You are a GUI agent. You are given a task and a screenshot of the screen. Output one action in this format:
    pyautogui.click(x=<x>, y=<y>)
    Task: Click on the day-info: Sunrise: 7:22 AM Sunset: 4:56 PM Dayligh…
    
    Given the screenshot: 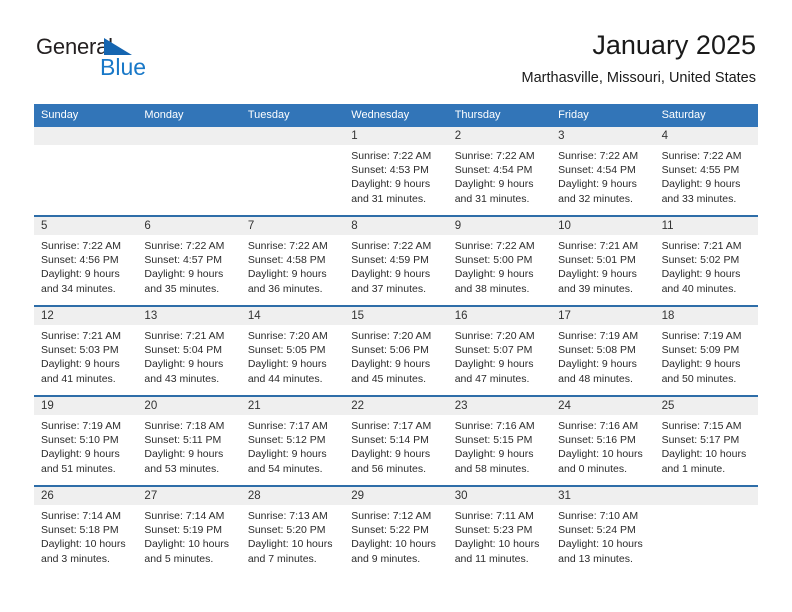 What is the action you would take?
    pyautogui.click(x=85, y=265)
    